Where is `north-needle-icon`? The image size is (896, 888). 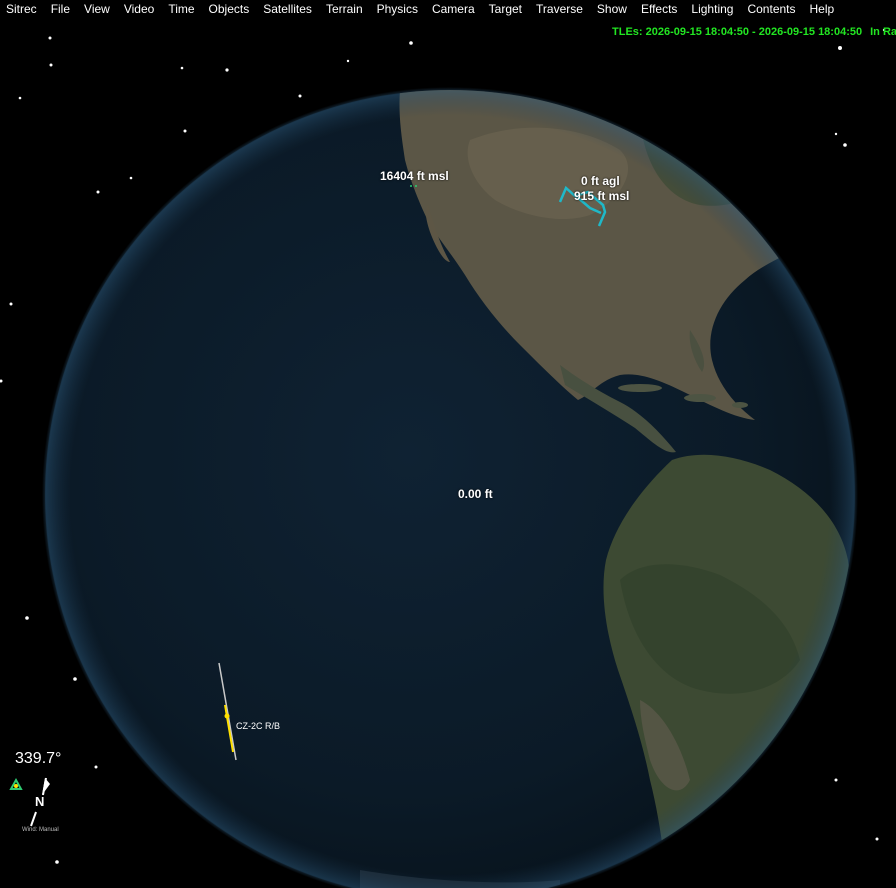
north-needle-icon is located at coordinates (33, 819).